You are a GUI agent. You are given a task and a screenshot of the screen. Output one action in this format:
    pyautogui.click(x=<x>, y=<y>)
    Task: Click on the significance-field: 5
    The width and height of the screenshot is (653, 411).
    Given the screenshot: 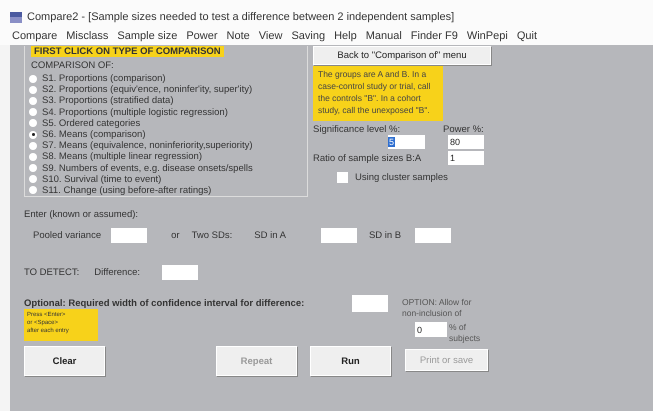 What is the action you would take?
    pyautogui.click(x=406, y=142)
    